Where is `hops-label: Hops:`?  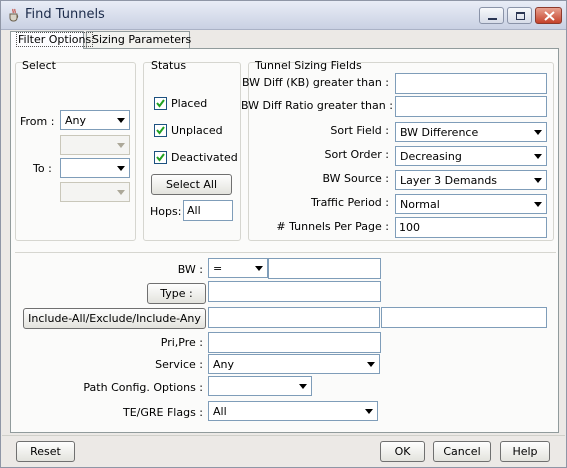
hops-label: Hops: is located at coordinates (166, 211).